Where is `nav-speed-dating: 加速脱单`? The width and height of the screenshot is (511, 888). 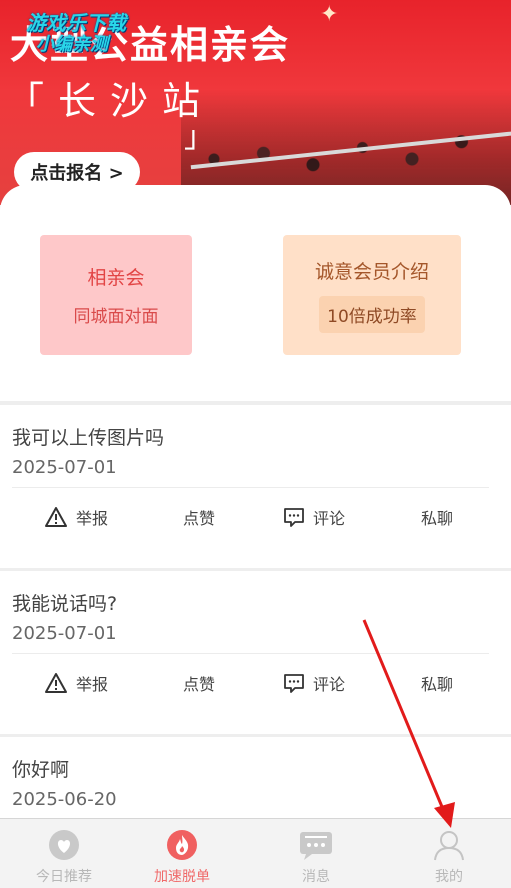
nav-speed-dating: 加速脱单 is located at coordinates (182, 853).